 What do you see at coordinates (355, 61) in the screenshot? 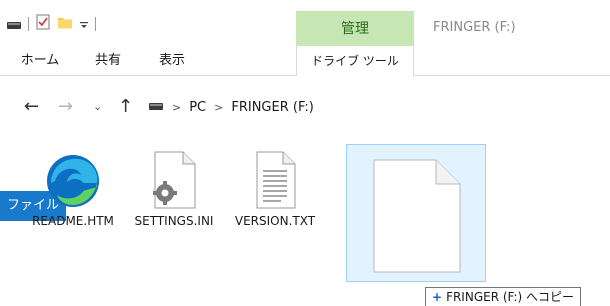
I see `tab-drive-tools: ドライブ ツール` at bounding box center [355, 61].